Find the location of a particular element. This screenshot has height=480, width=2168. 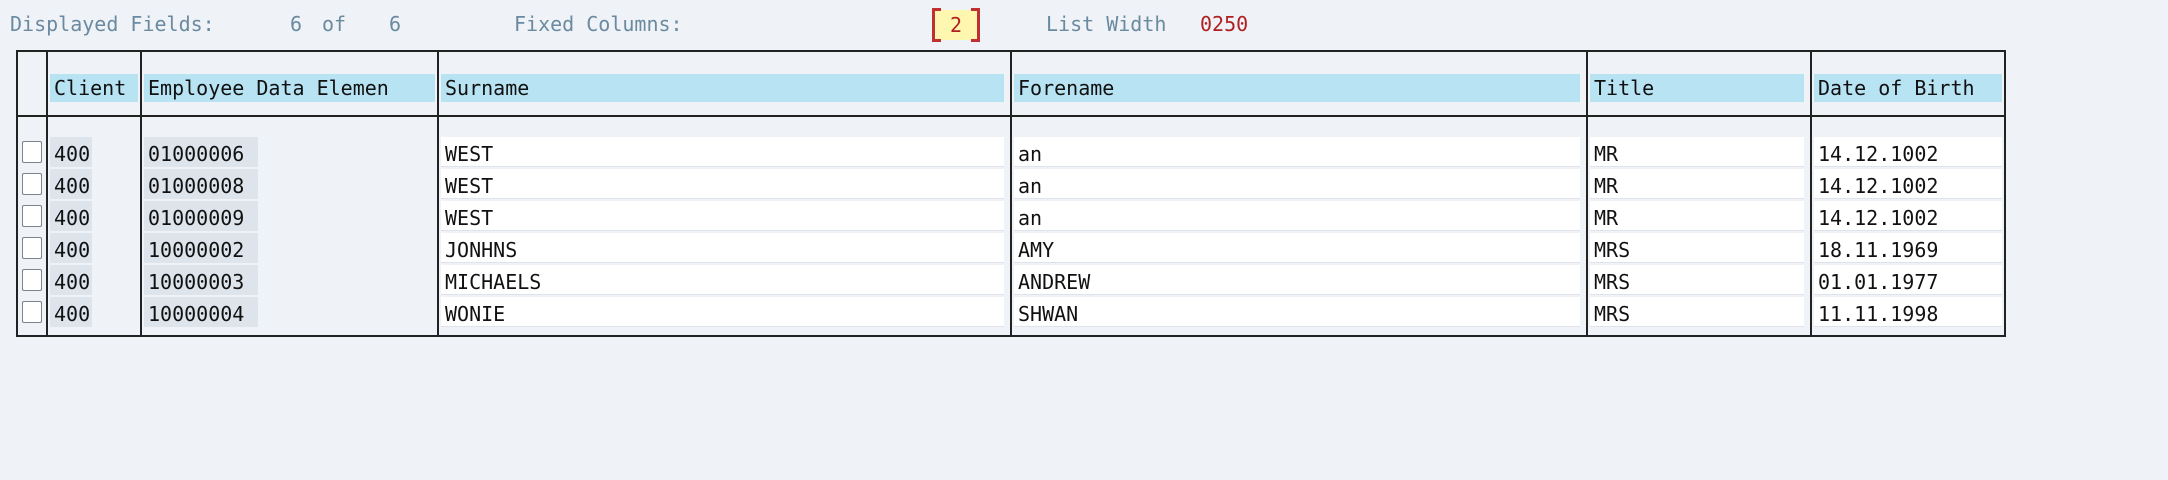

table-row: 400 01000009 WEST an MR 14.12.1002 is located at coordinates (1011, 216).